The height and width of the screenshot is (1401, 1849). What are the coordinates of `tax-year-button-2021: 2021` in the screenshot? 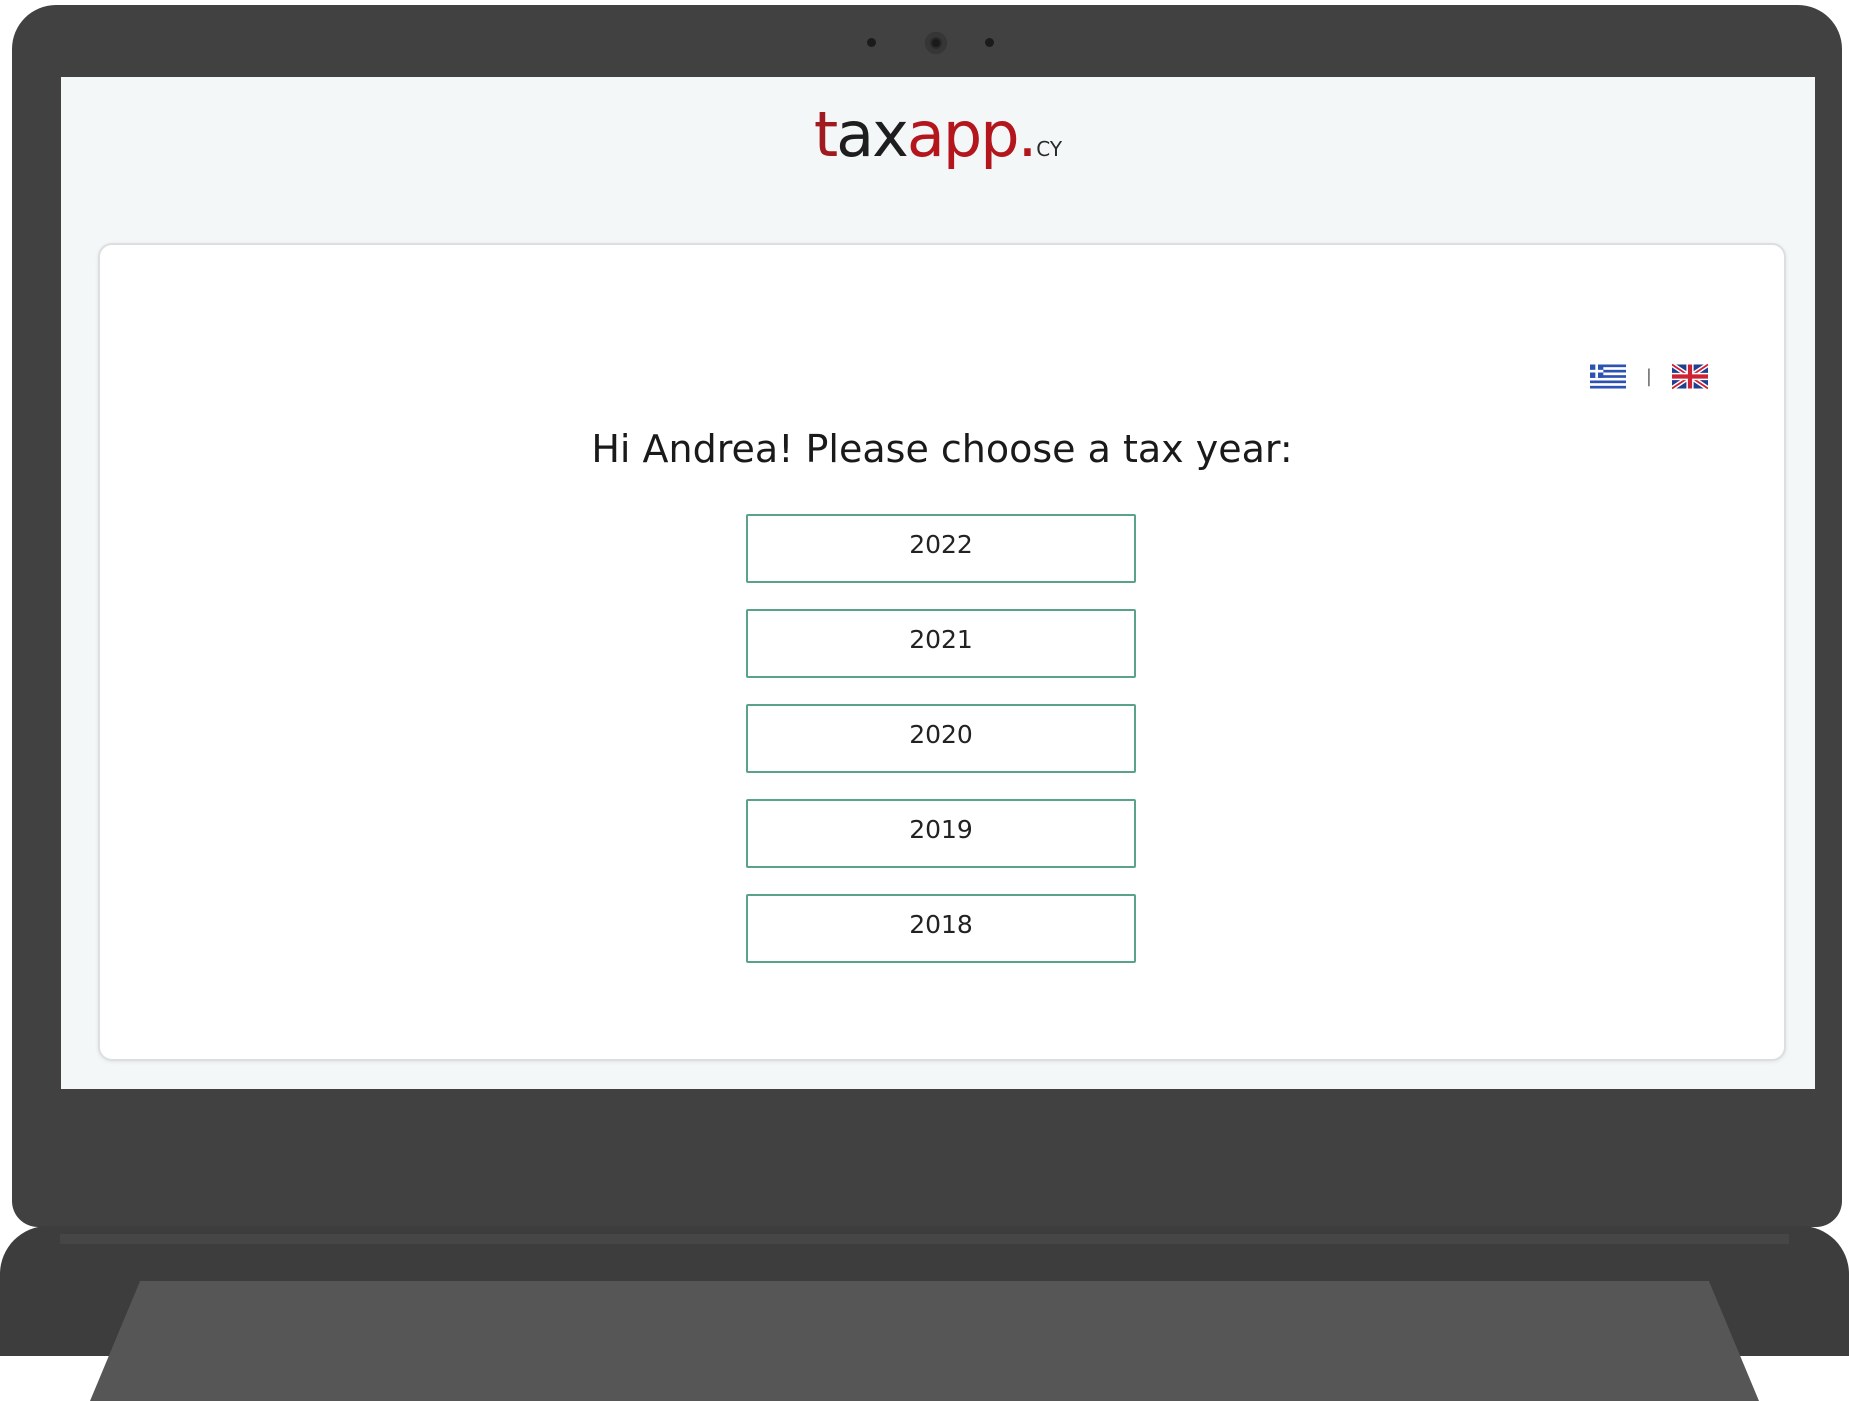 It's located at (941, 643).